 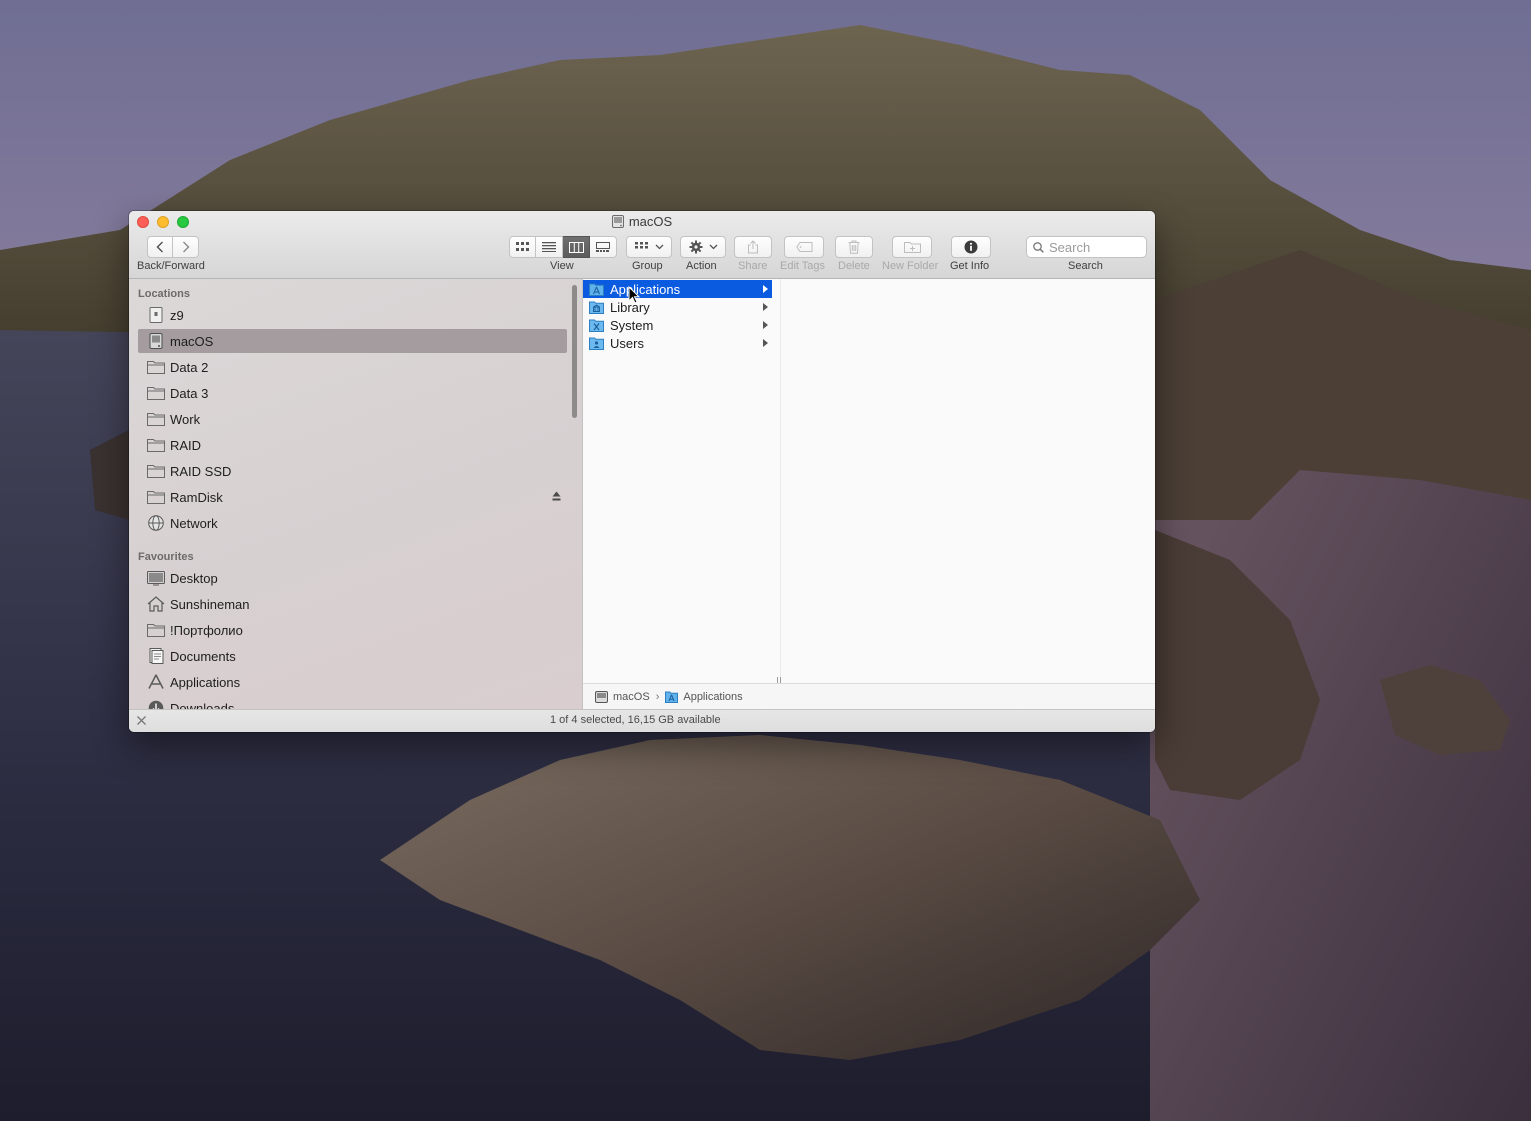 I want to click on sidebar-item-label: Sunshineman, so click(x=210, y=604).